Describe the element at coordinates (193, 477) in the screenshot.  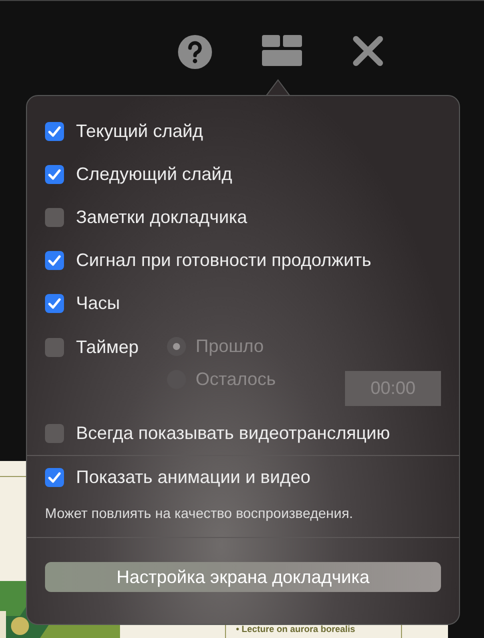
I see `option-label: Показать анимации и видео` at that location.